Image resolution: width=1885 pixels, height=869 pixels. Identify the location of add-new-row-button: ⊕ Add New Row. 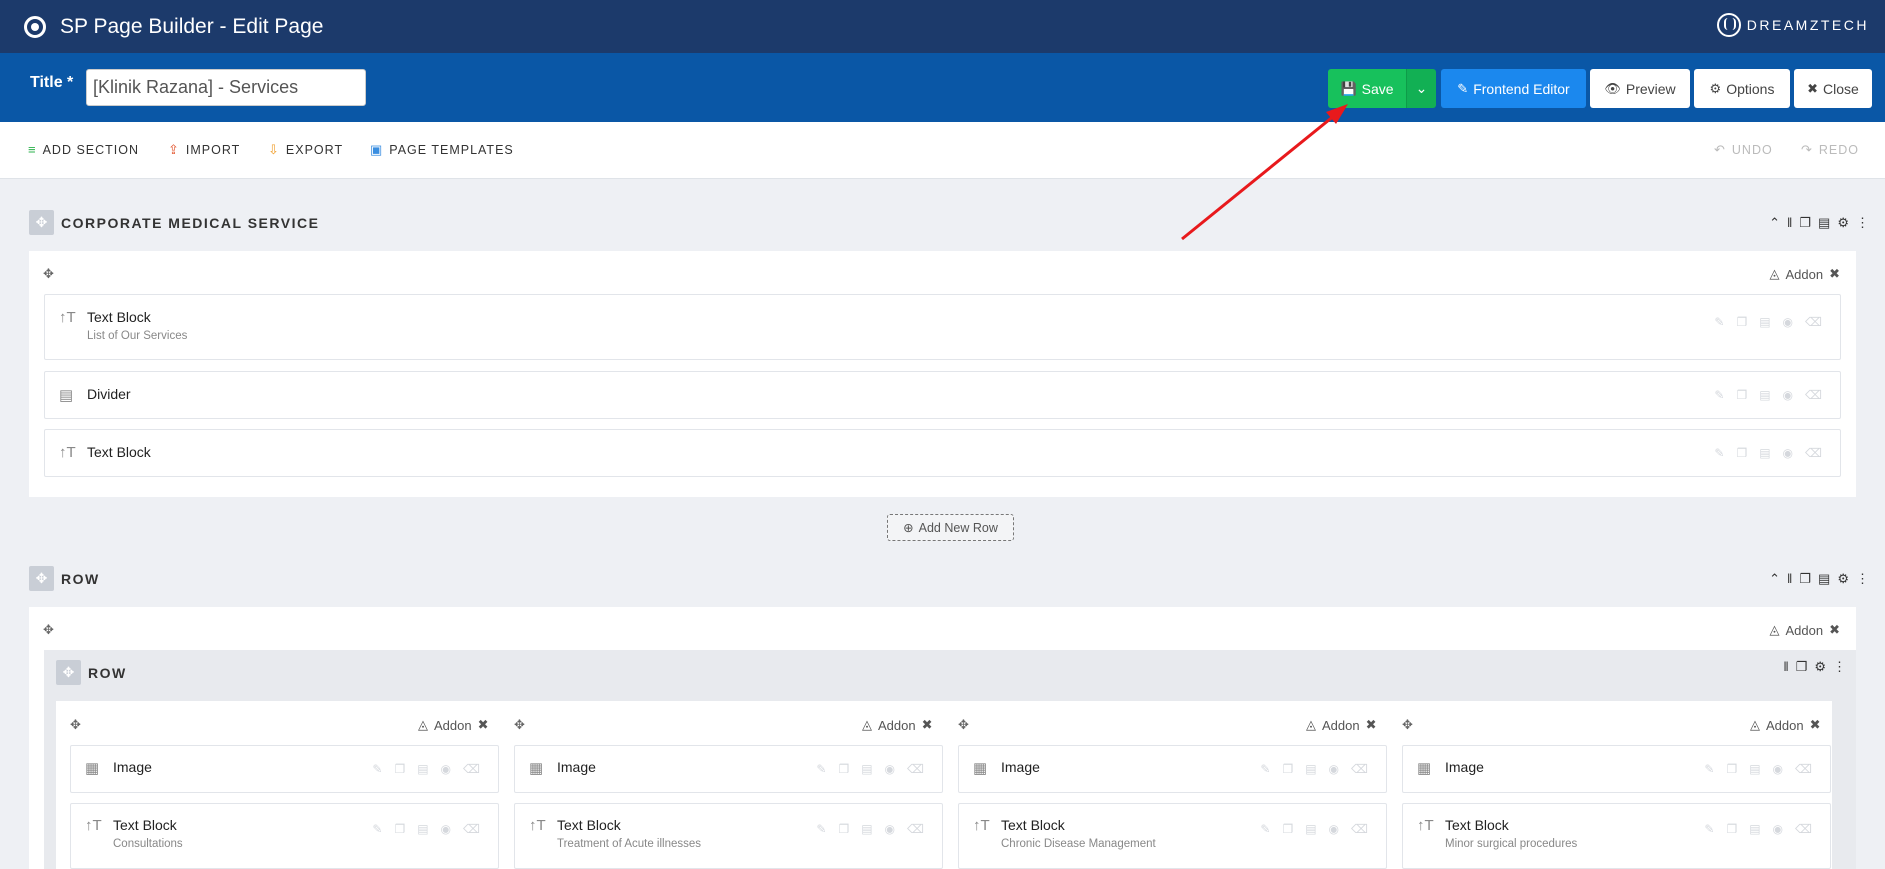
(950, 527).